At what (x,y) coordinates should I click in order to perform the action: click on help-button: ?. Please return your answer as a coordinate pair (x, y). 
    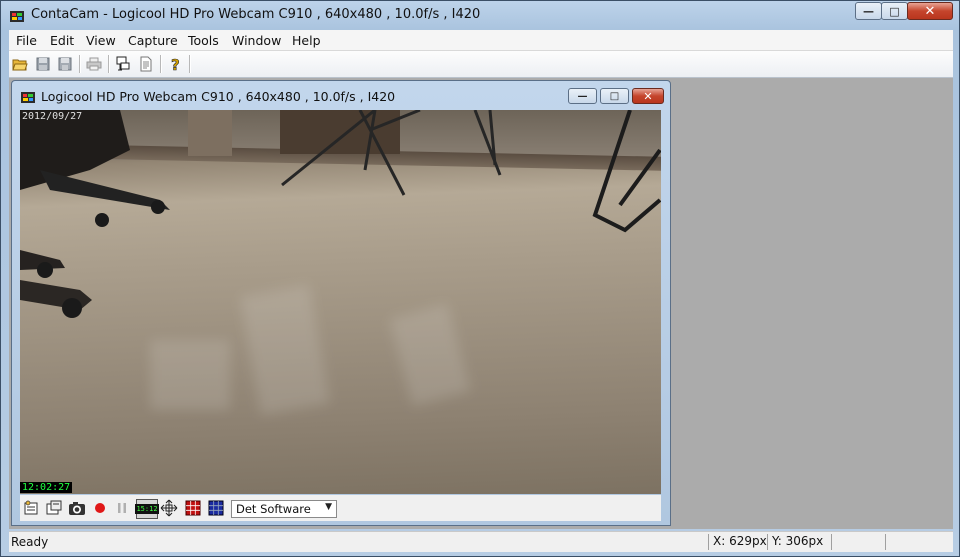
    Looking at the image, I should click on (175, 64).